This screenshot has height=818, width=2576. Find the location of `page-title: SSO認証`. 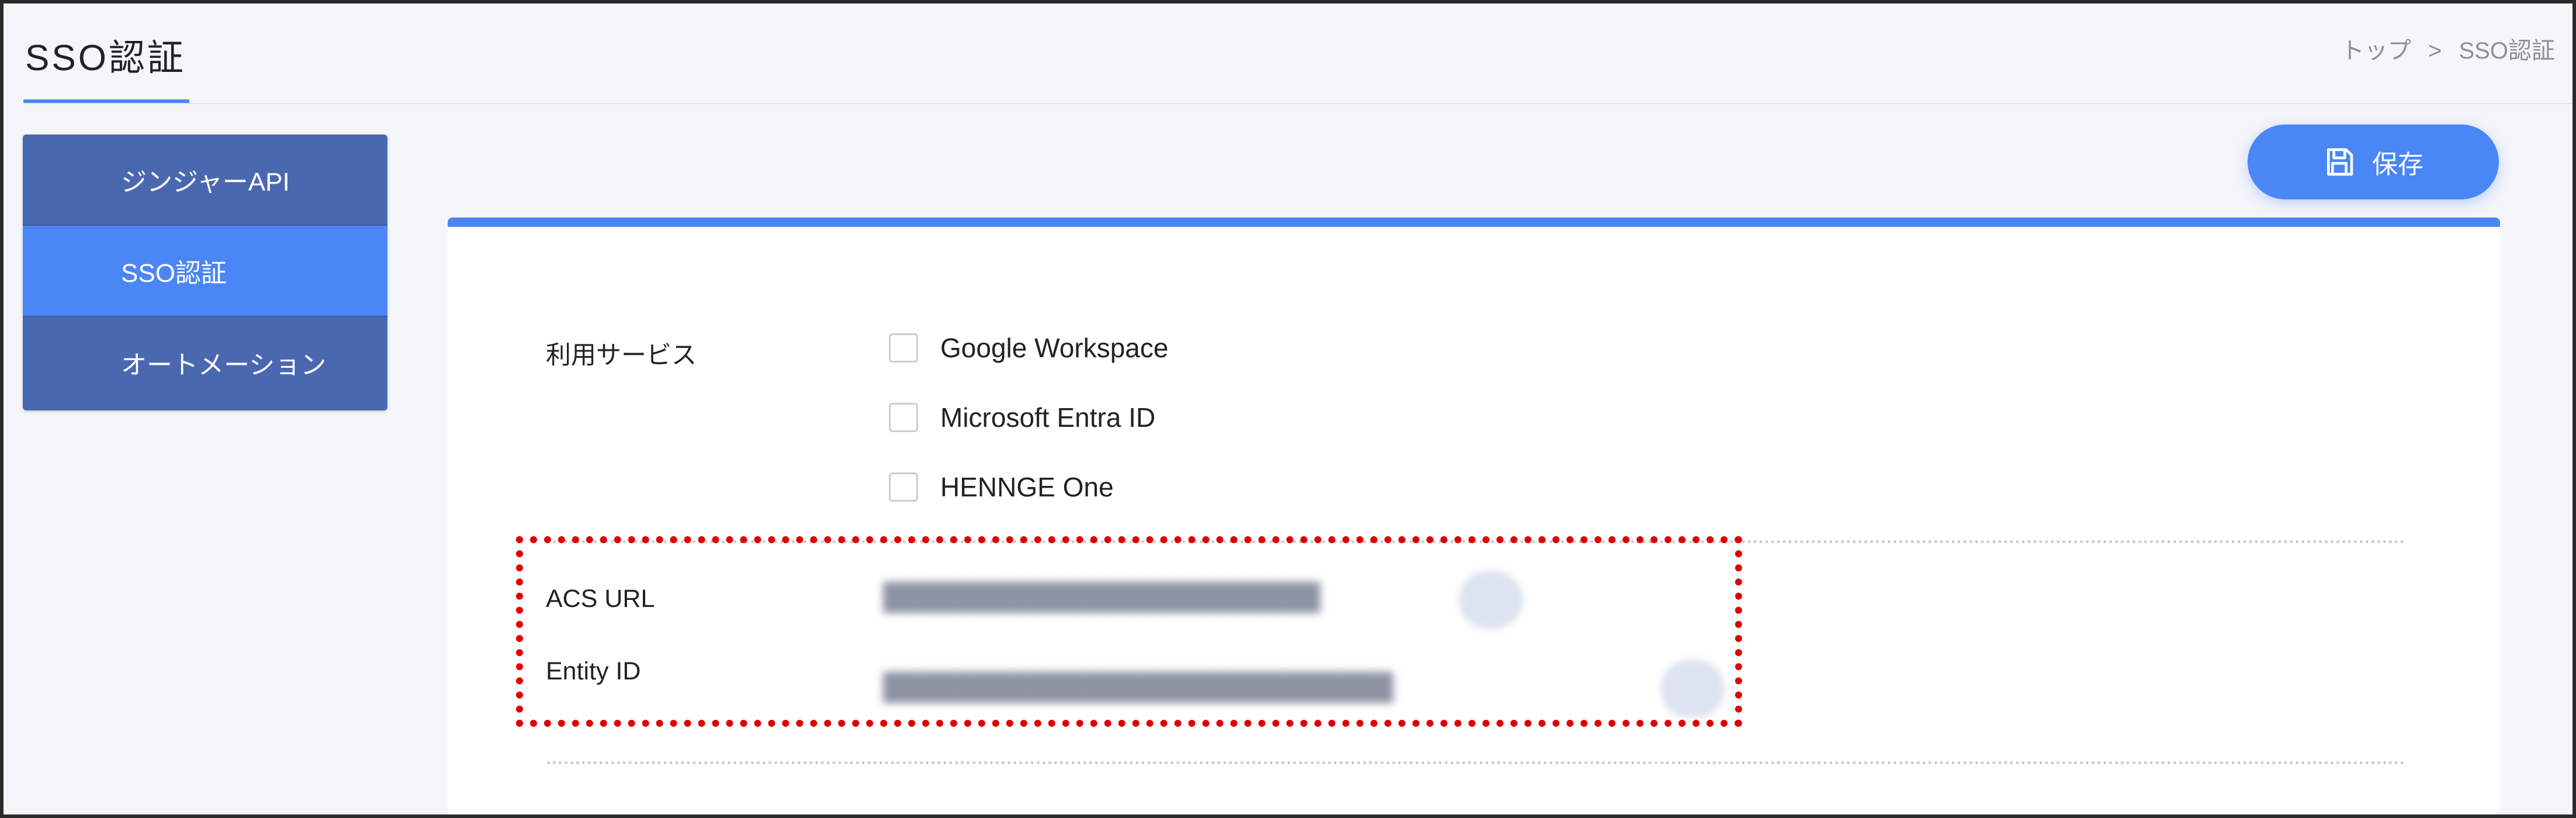

page-title: SSO認証 is located at coordinates (106, 58).